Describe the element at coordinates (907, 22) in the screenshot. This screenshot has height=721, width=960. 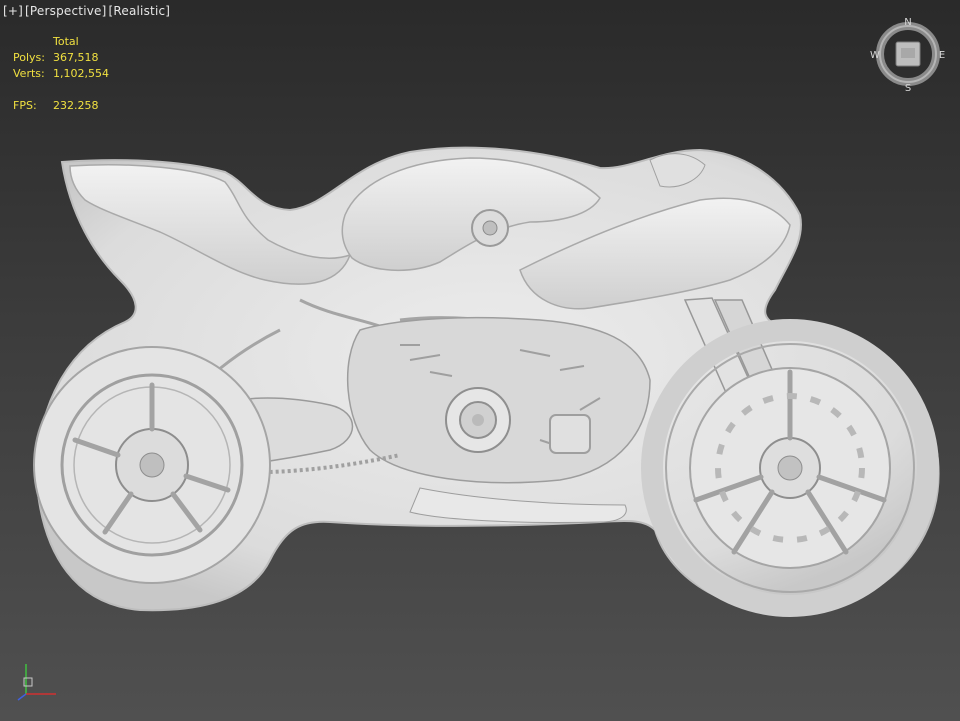
I see `compass-north-label: N` at that location.